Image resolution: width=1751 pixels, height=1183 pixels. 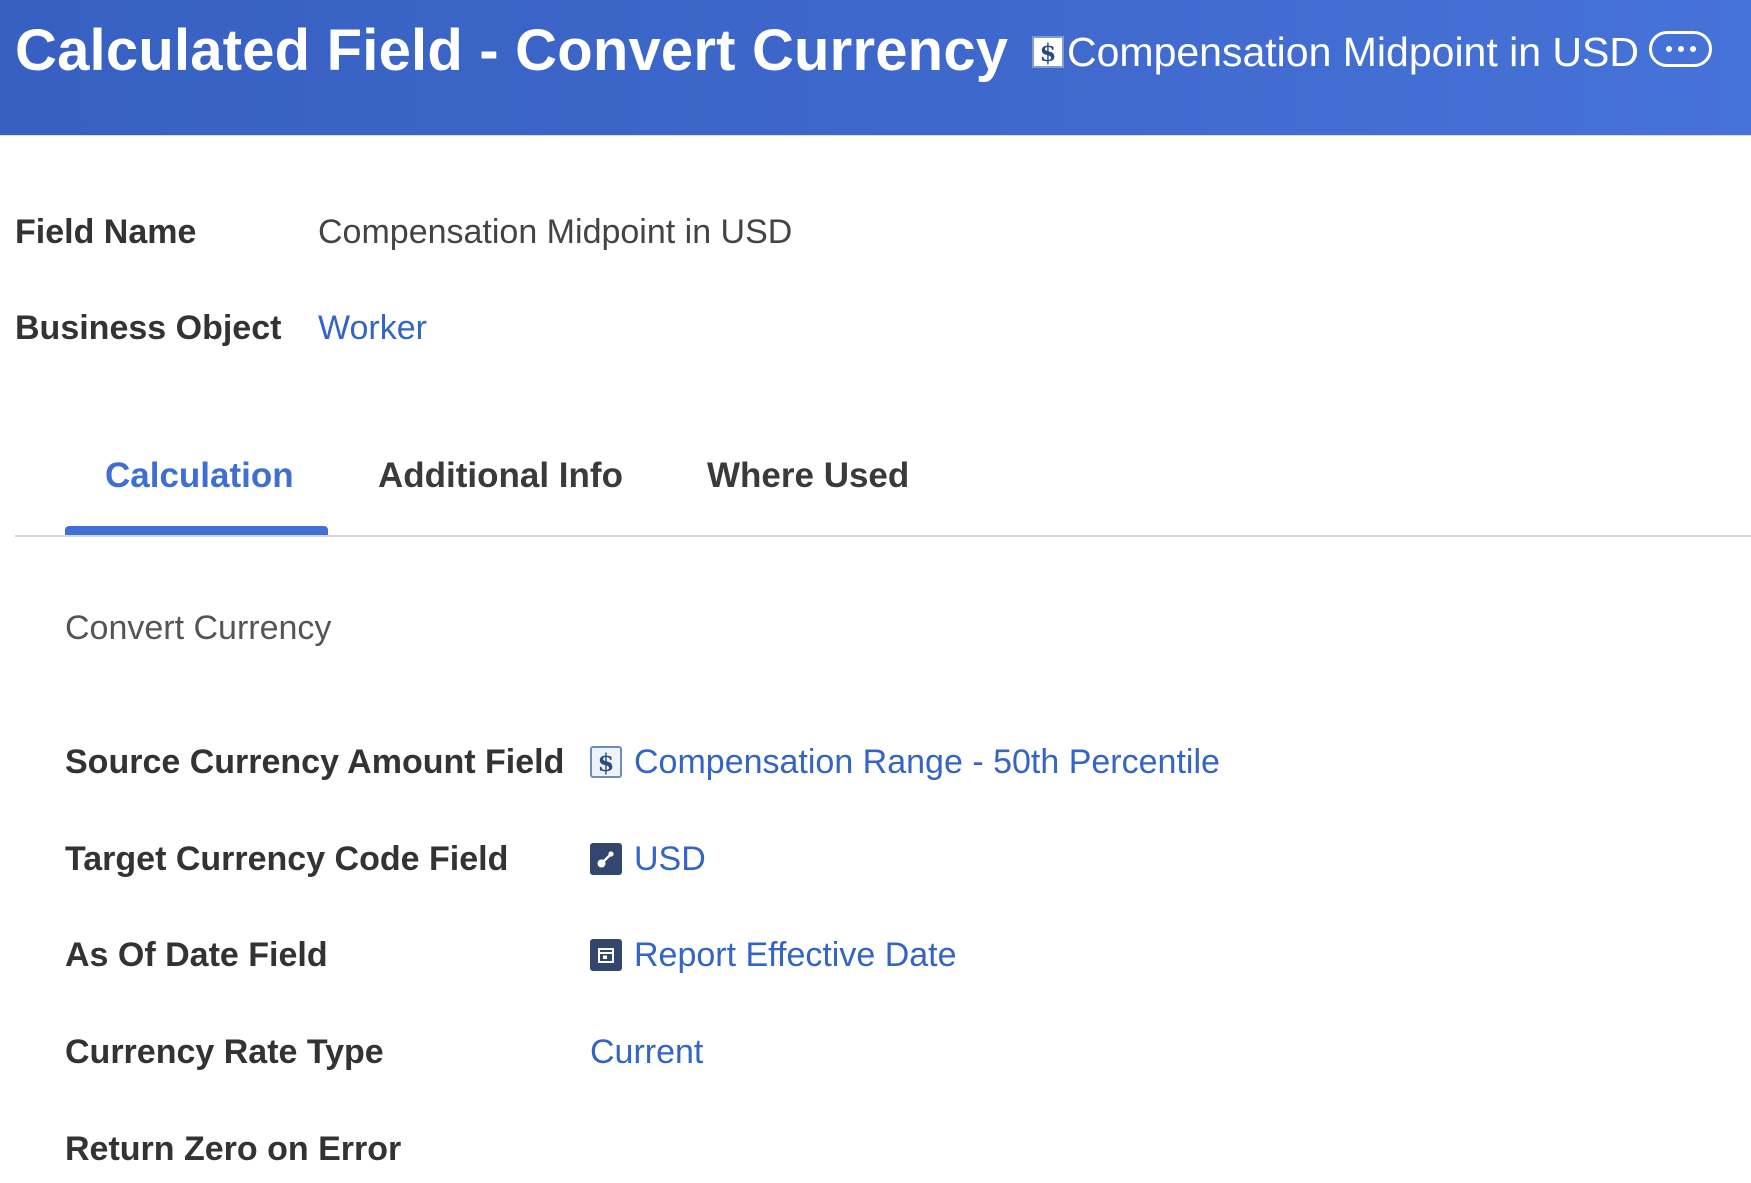 I want to click on link-instance-icon, so click(x=606, y=859).